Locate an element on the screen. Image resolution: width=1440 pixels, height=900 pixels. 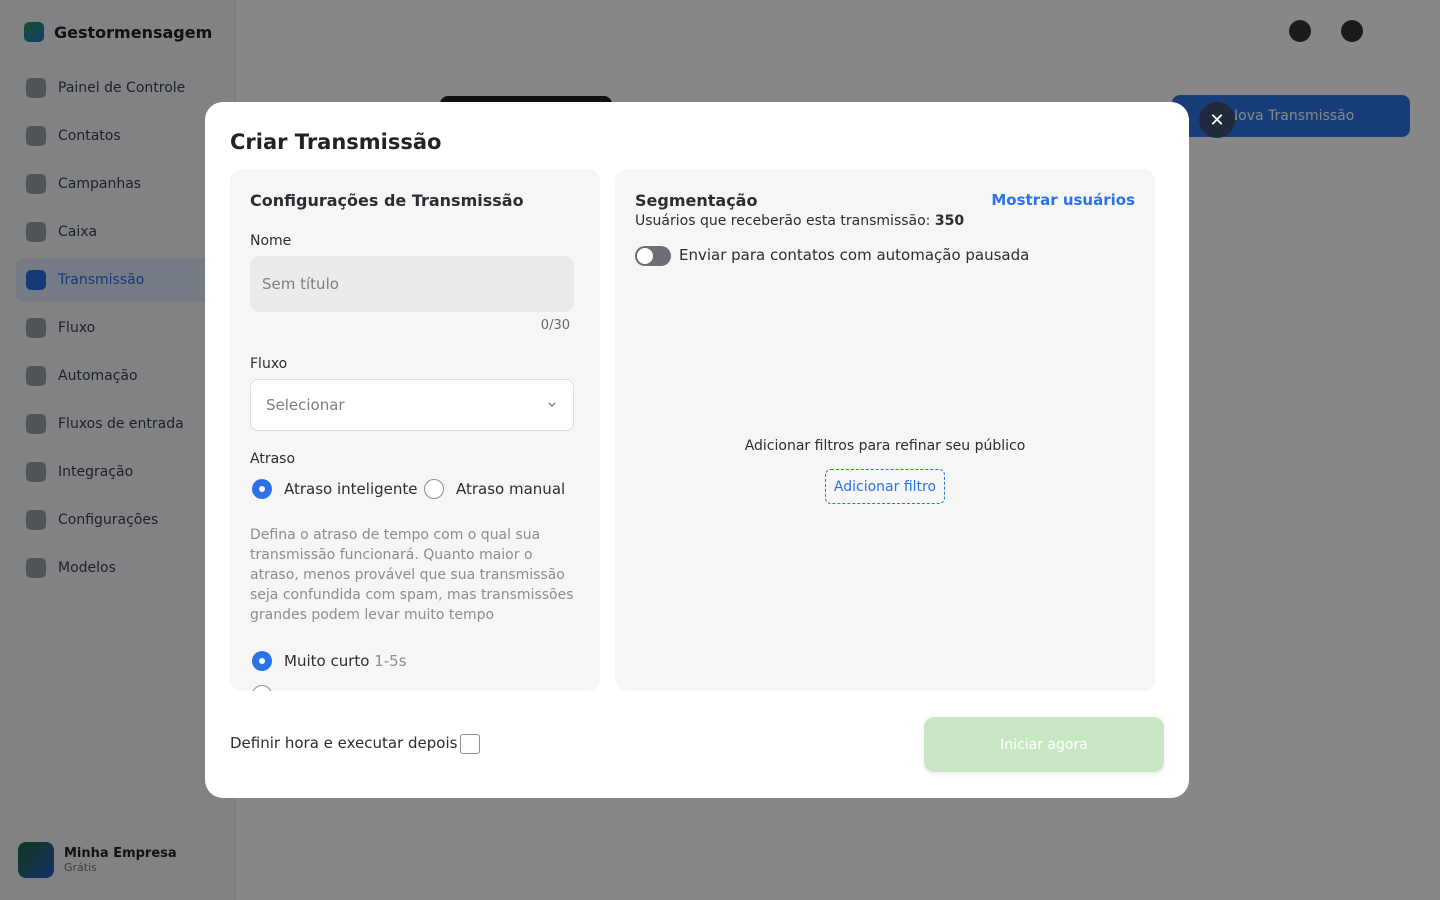
schedule-label: Definir hora e executar depois is located at coordinates (344, 743).